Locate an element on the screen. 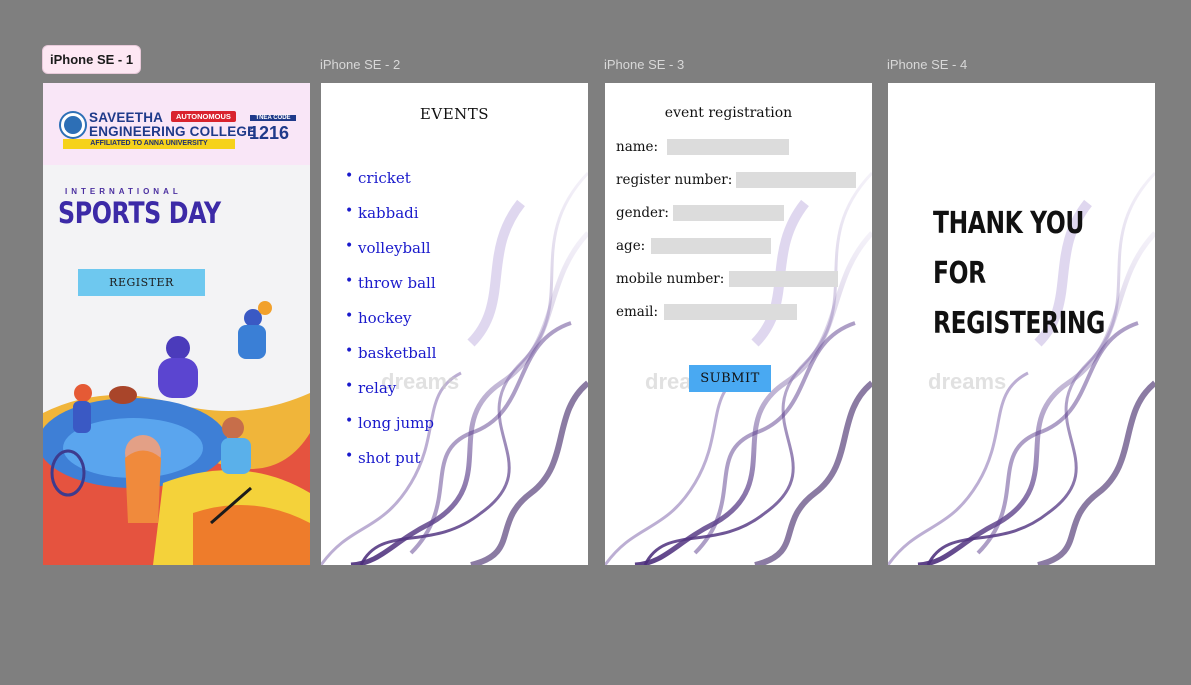 This screenshot has width=1191, height=685. gender-label: gender: is located at coordinates (642, 213).